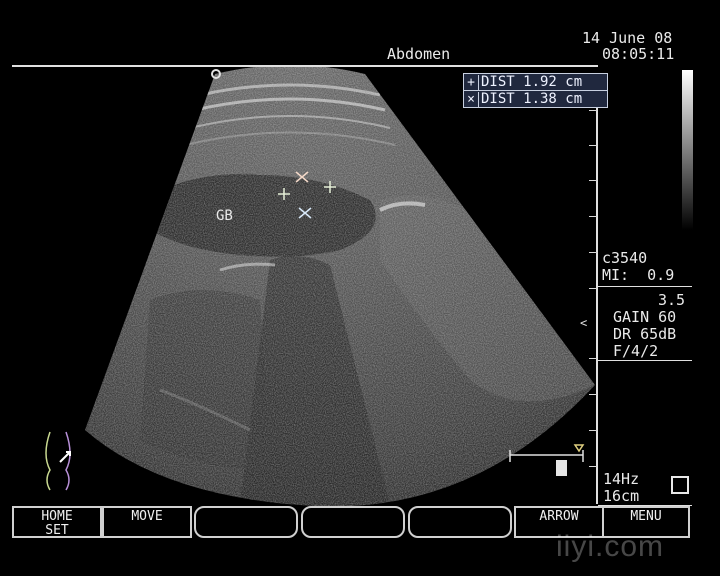 The height and width of the screenshot is (576, 720). Describe the element at coordinates (645, 334) in the screenshot. I see `dynamic-range-value: DR 65dB` at that location.